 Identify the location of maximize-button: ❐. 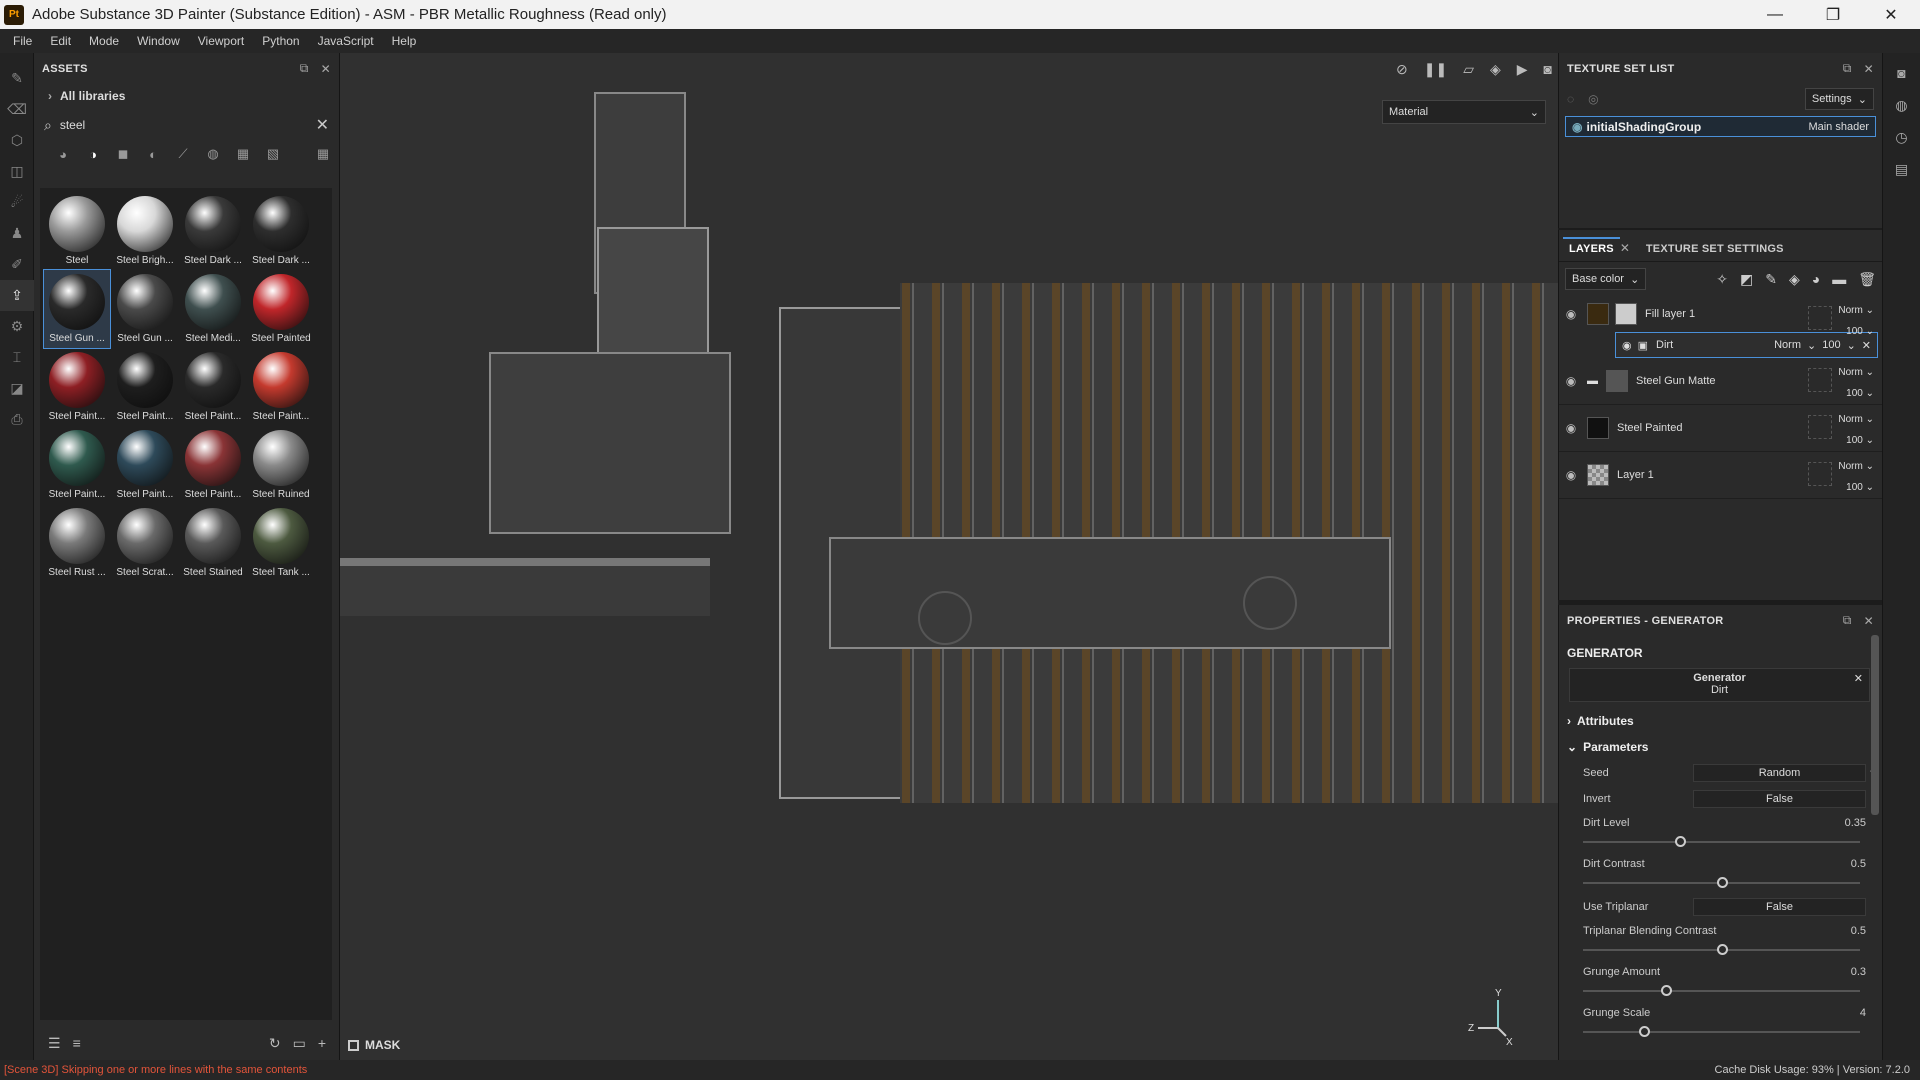
(1833, 14).